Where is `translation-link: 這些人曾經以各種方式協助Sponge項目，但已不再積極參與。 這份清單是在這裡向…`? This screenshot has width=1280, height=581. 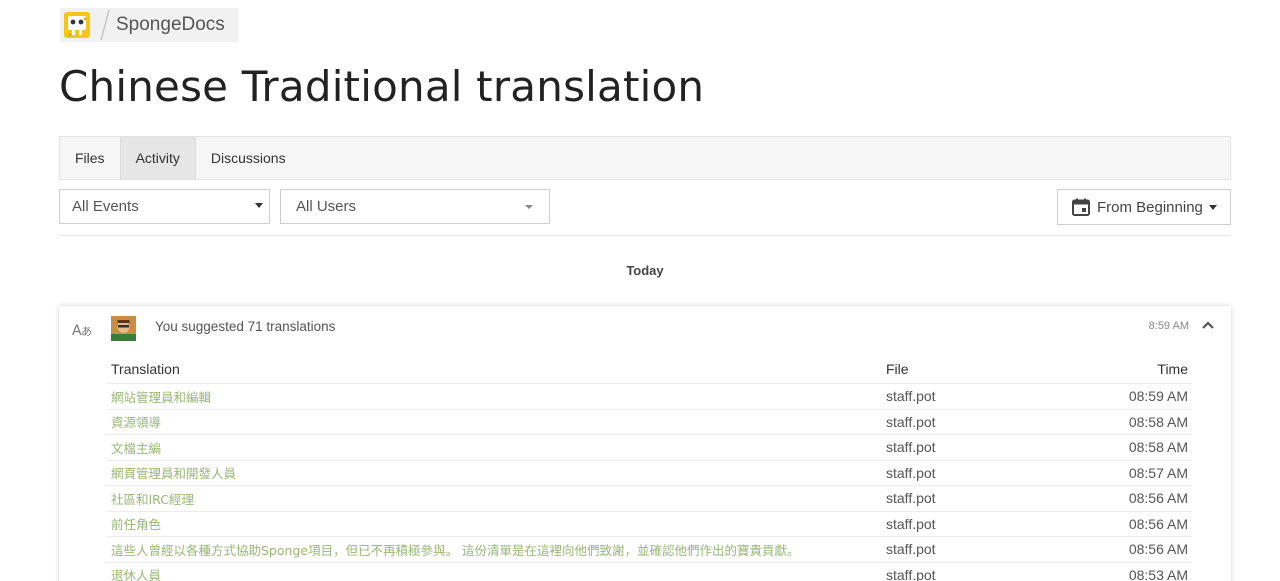 translation-link: 這些人曾經以各種方式協助Sponge項目，但已不再積極參與。 這份清單是在這裡向… is located at coordinates (496, 549).